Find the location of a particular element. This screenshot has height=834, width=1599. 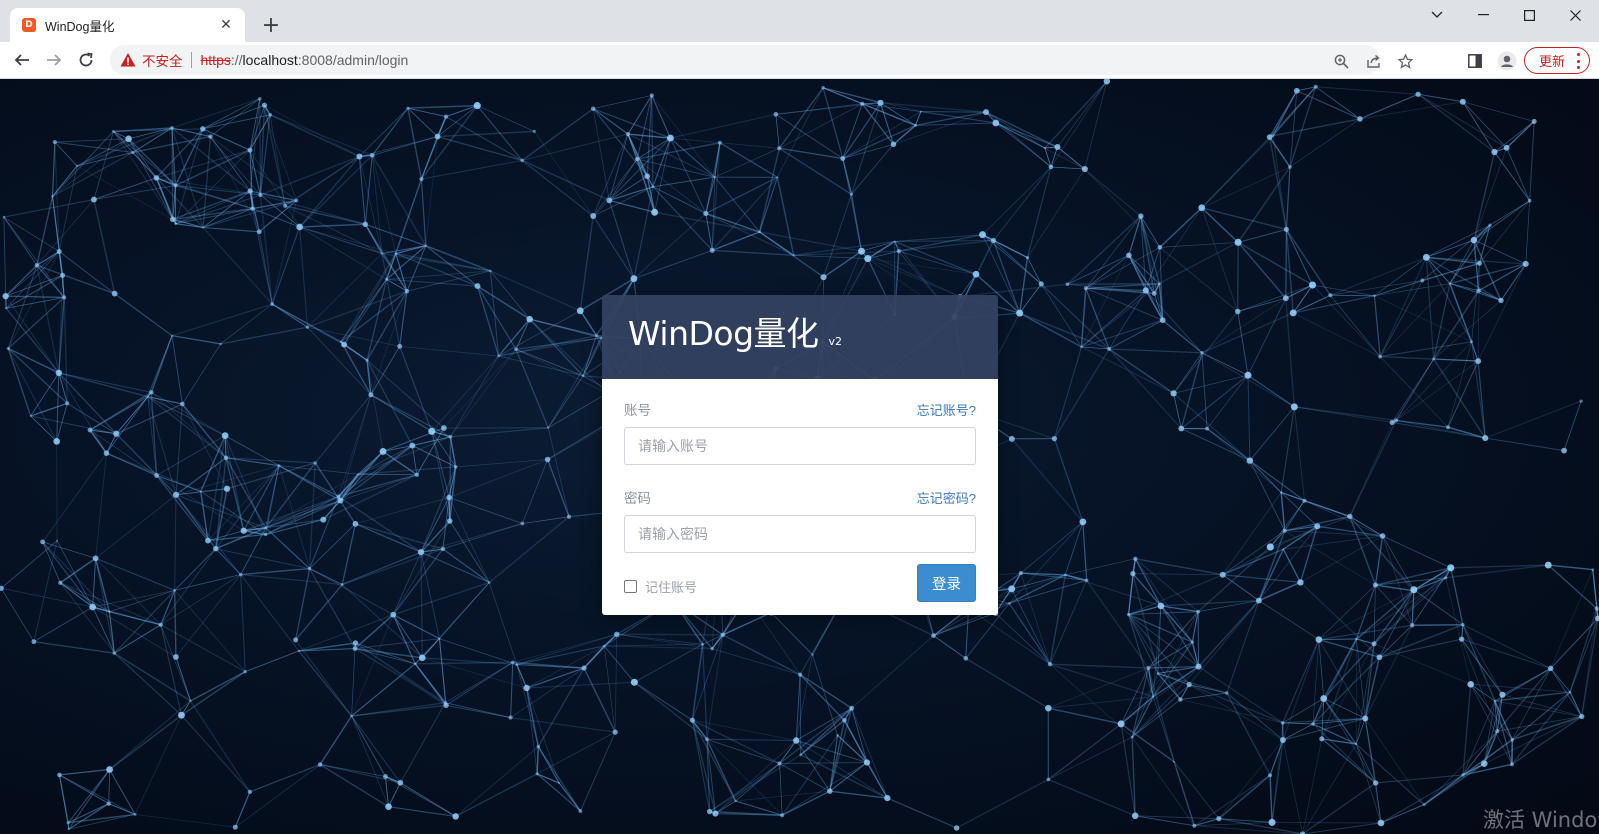

url-host: localhost is located at coordinates (270, 60).